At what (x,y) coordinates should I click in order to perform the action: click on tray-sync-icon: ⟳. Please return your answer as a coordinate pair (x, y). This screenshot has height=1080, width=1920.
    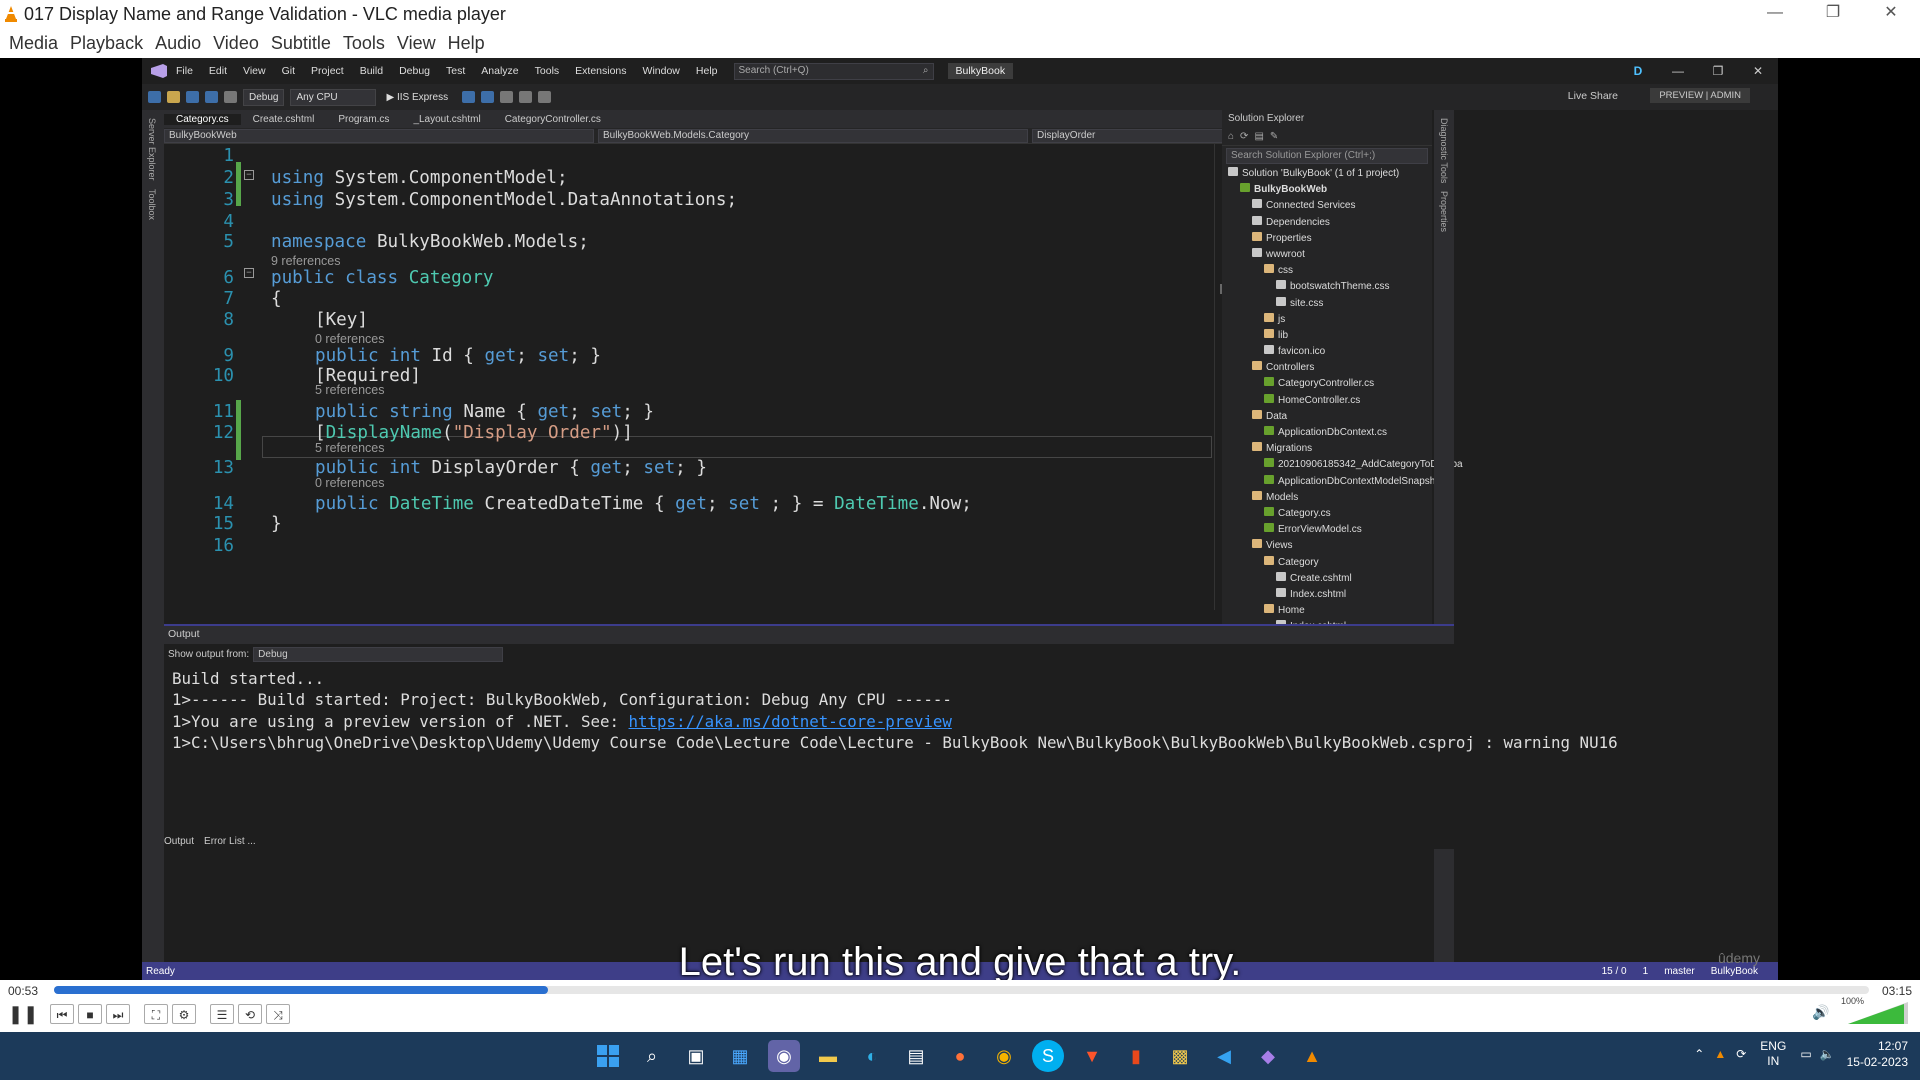
    Looking at the image, I should click on (1741, 1054).